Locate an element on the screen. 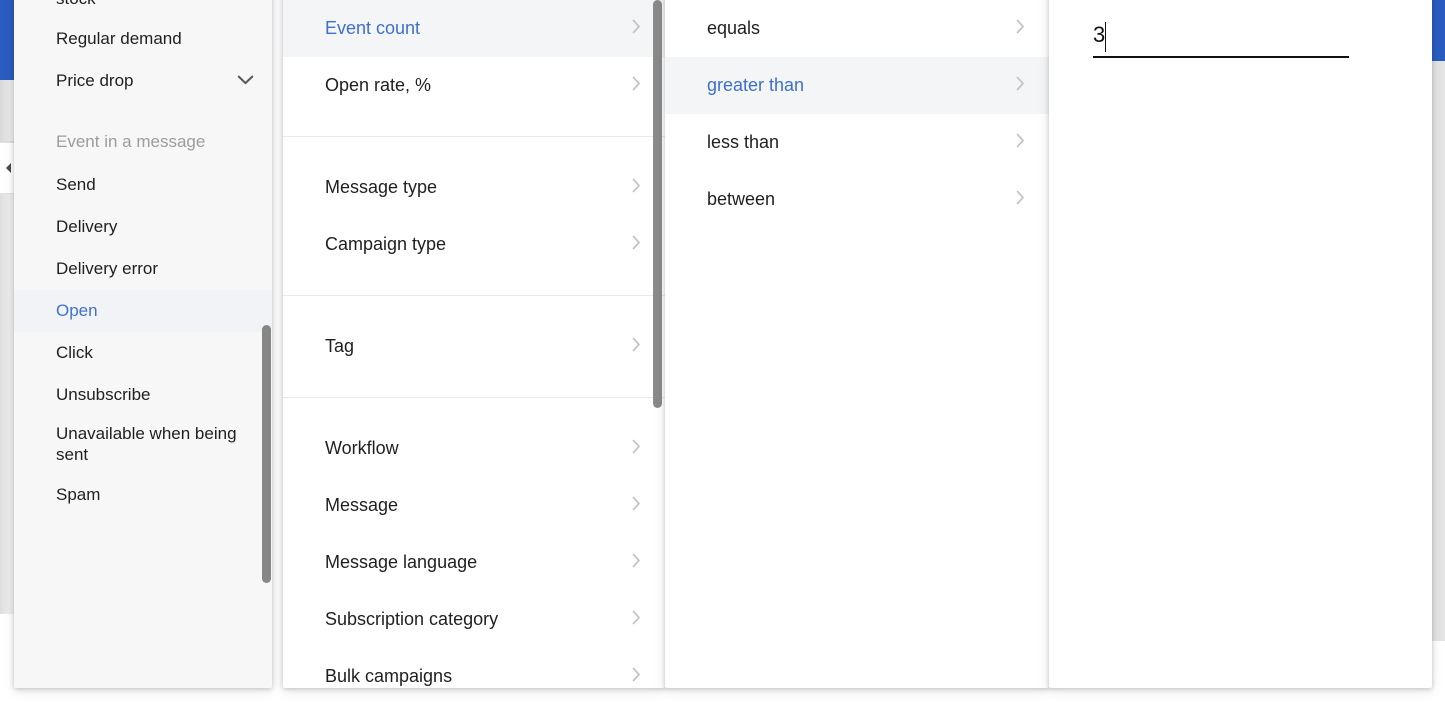 This screenshot has width=1445, height=703. event-list-item: Unavailable when being sent is located at coordinates (143, 445).